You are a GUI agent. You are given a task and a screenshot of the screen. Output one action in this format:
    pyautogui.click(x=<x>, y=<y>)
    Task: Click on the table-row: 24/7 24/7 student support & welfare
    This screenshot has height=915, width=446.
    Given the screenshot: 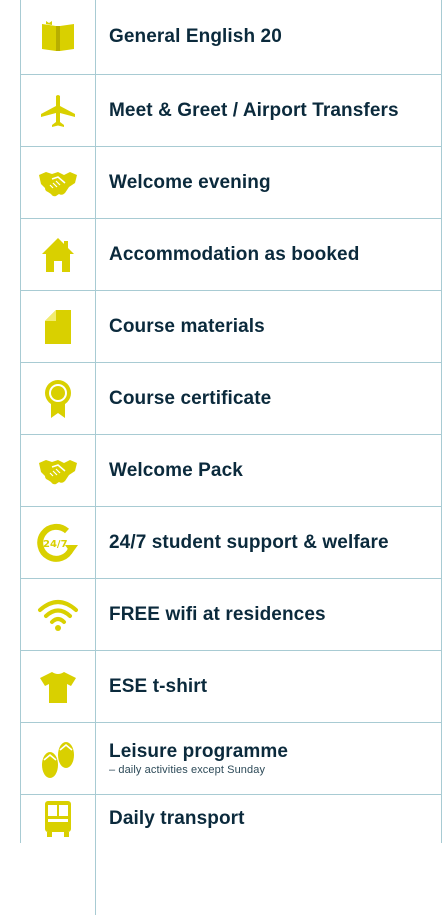 What is the action you would take?
    pyautogui.click(x=231, y=543)
    